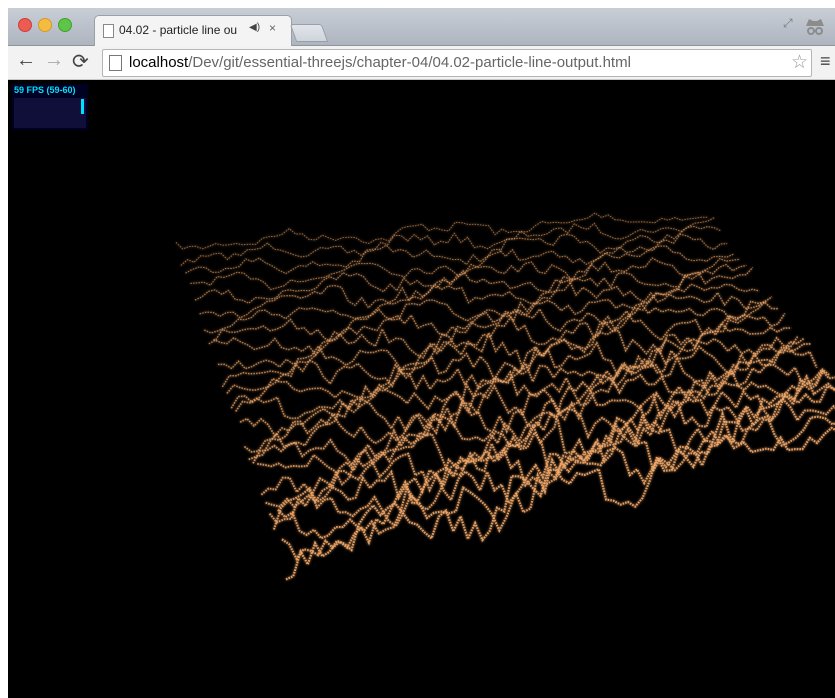 The height and width of the screenshot is (698, 835). I want to click on stats-panel: 59 FPS (59-60), so click(50, 107).